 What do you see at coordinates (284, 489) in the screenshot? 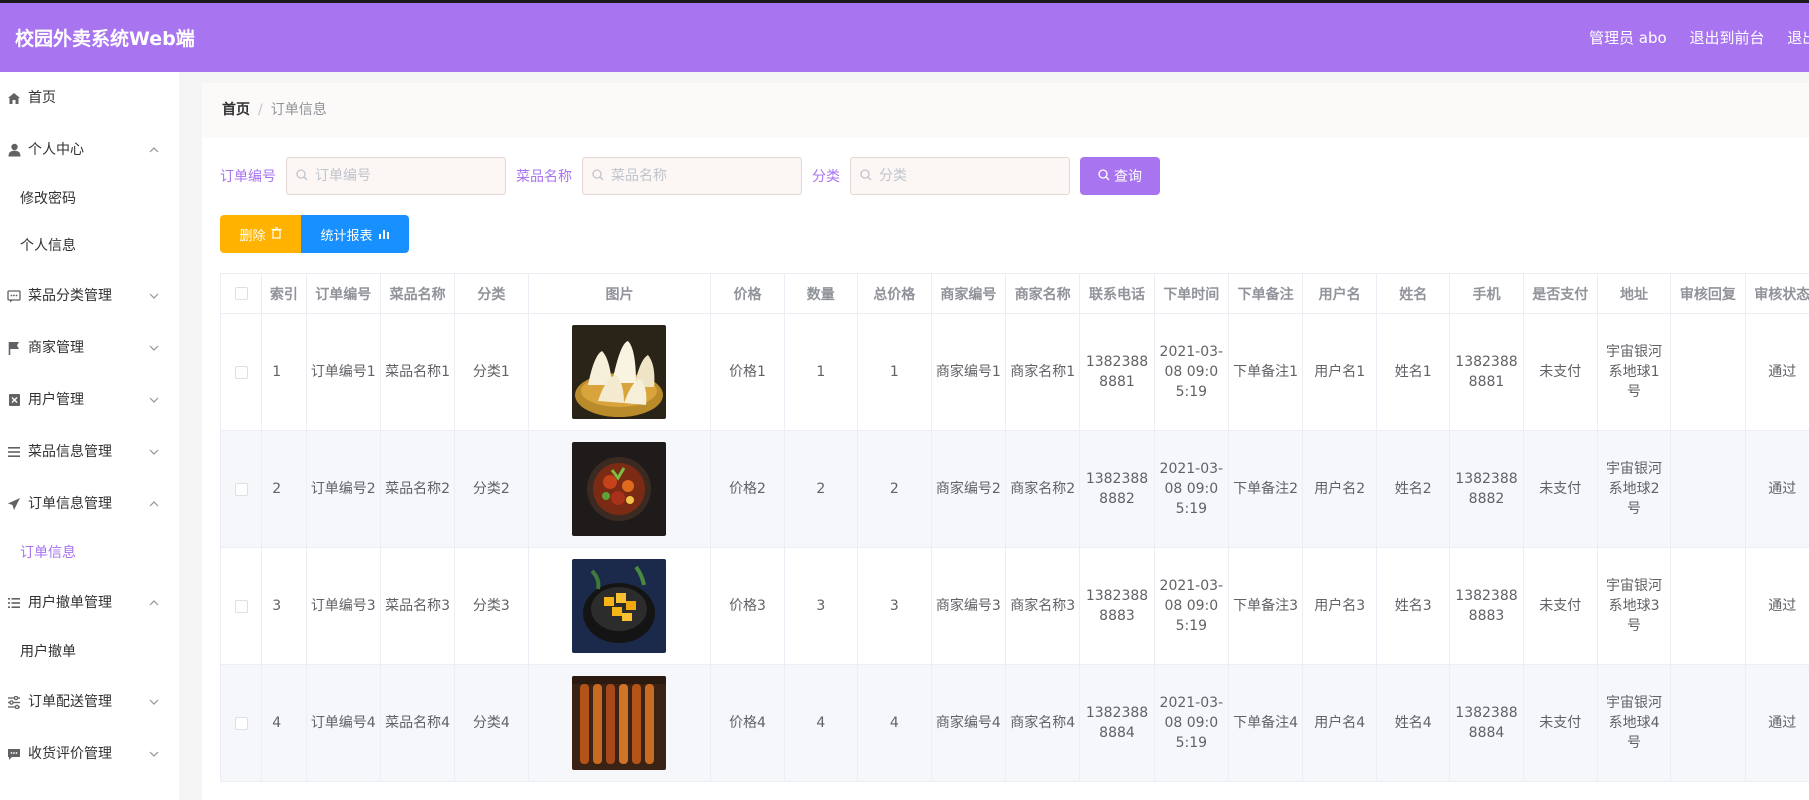
I see `row-index: 2` at bounding box center [284, 489].